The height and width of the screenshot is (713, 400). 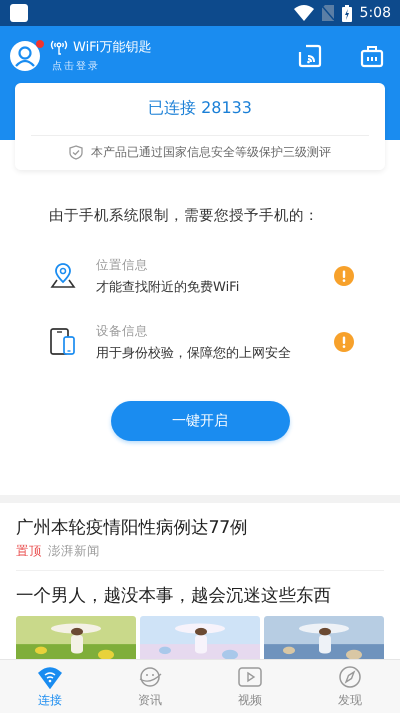 I want to click on connection-count: 已连接 28133, so click(x=200, y=109).